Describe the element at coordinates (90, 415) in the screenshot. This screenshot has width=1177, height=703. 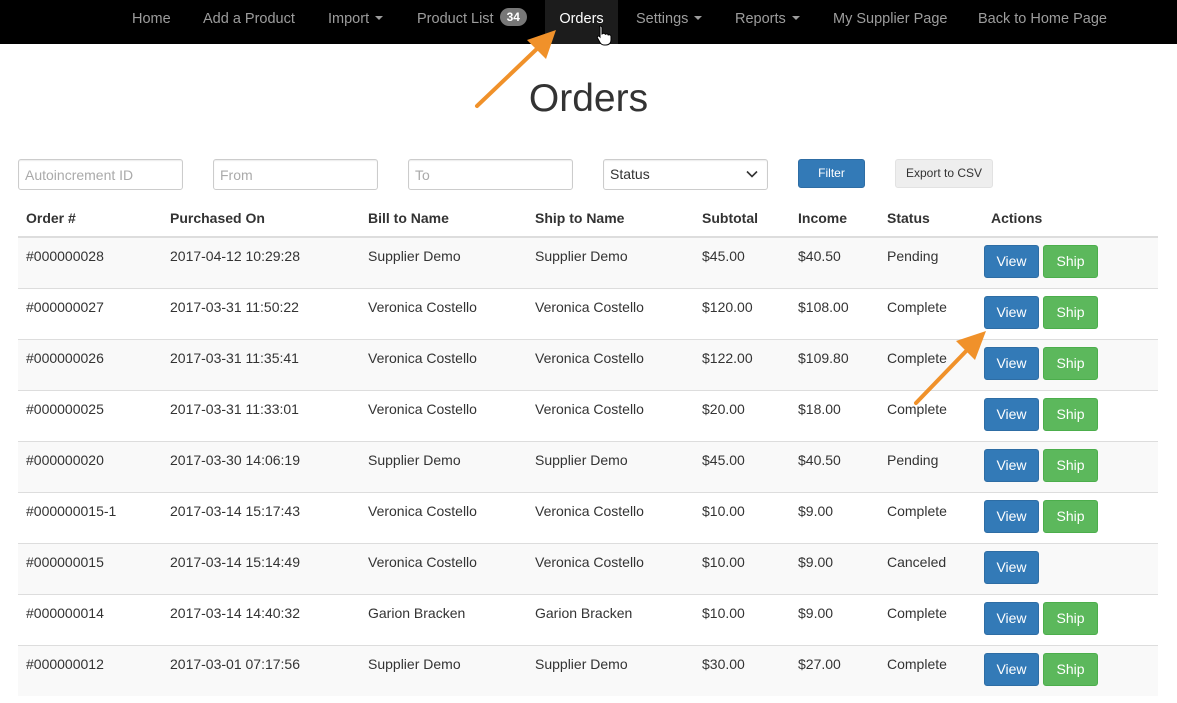
I see `order-number-cell: #000000025` at that location.